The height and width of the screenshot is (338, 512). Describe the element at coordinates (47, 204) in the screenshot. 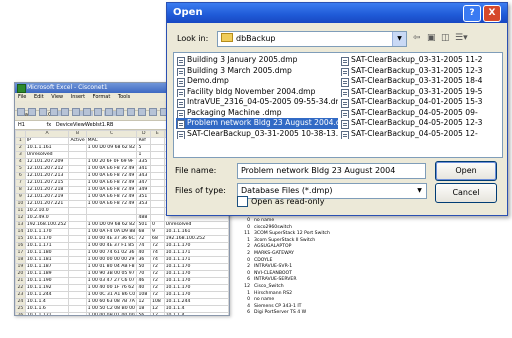

I see `cell: 12.101.207.221` at that location.